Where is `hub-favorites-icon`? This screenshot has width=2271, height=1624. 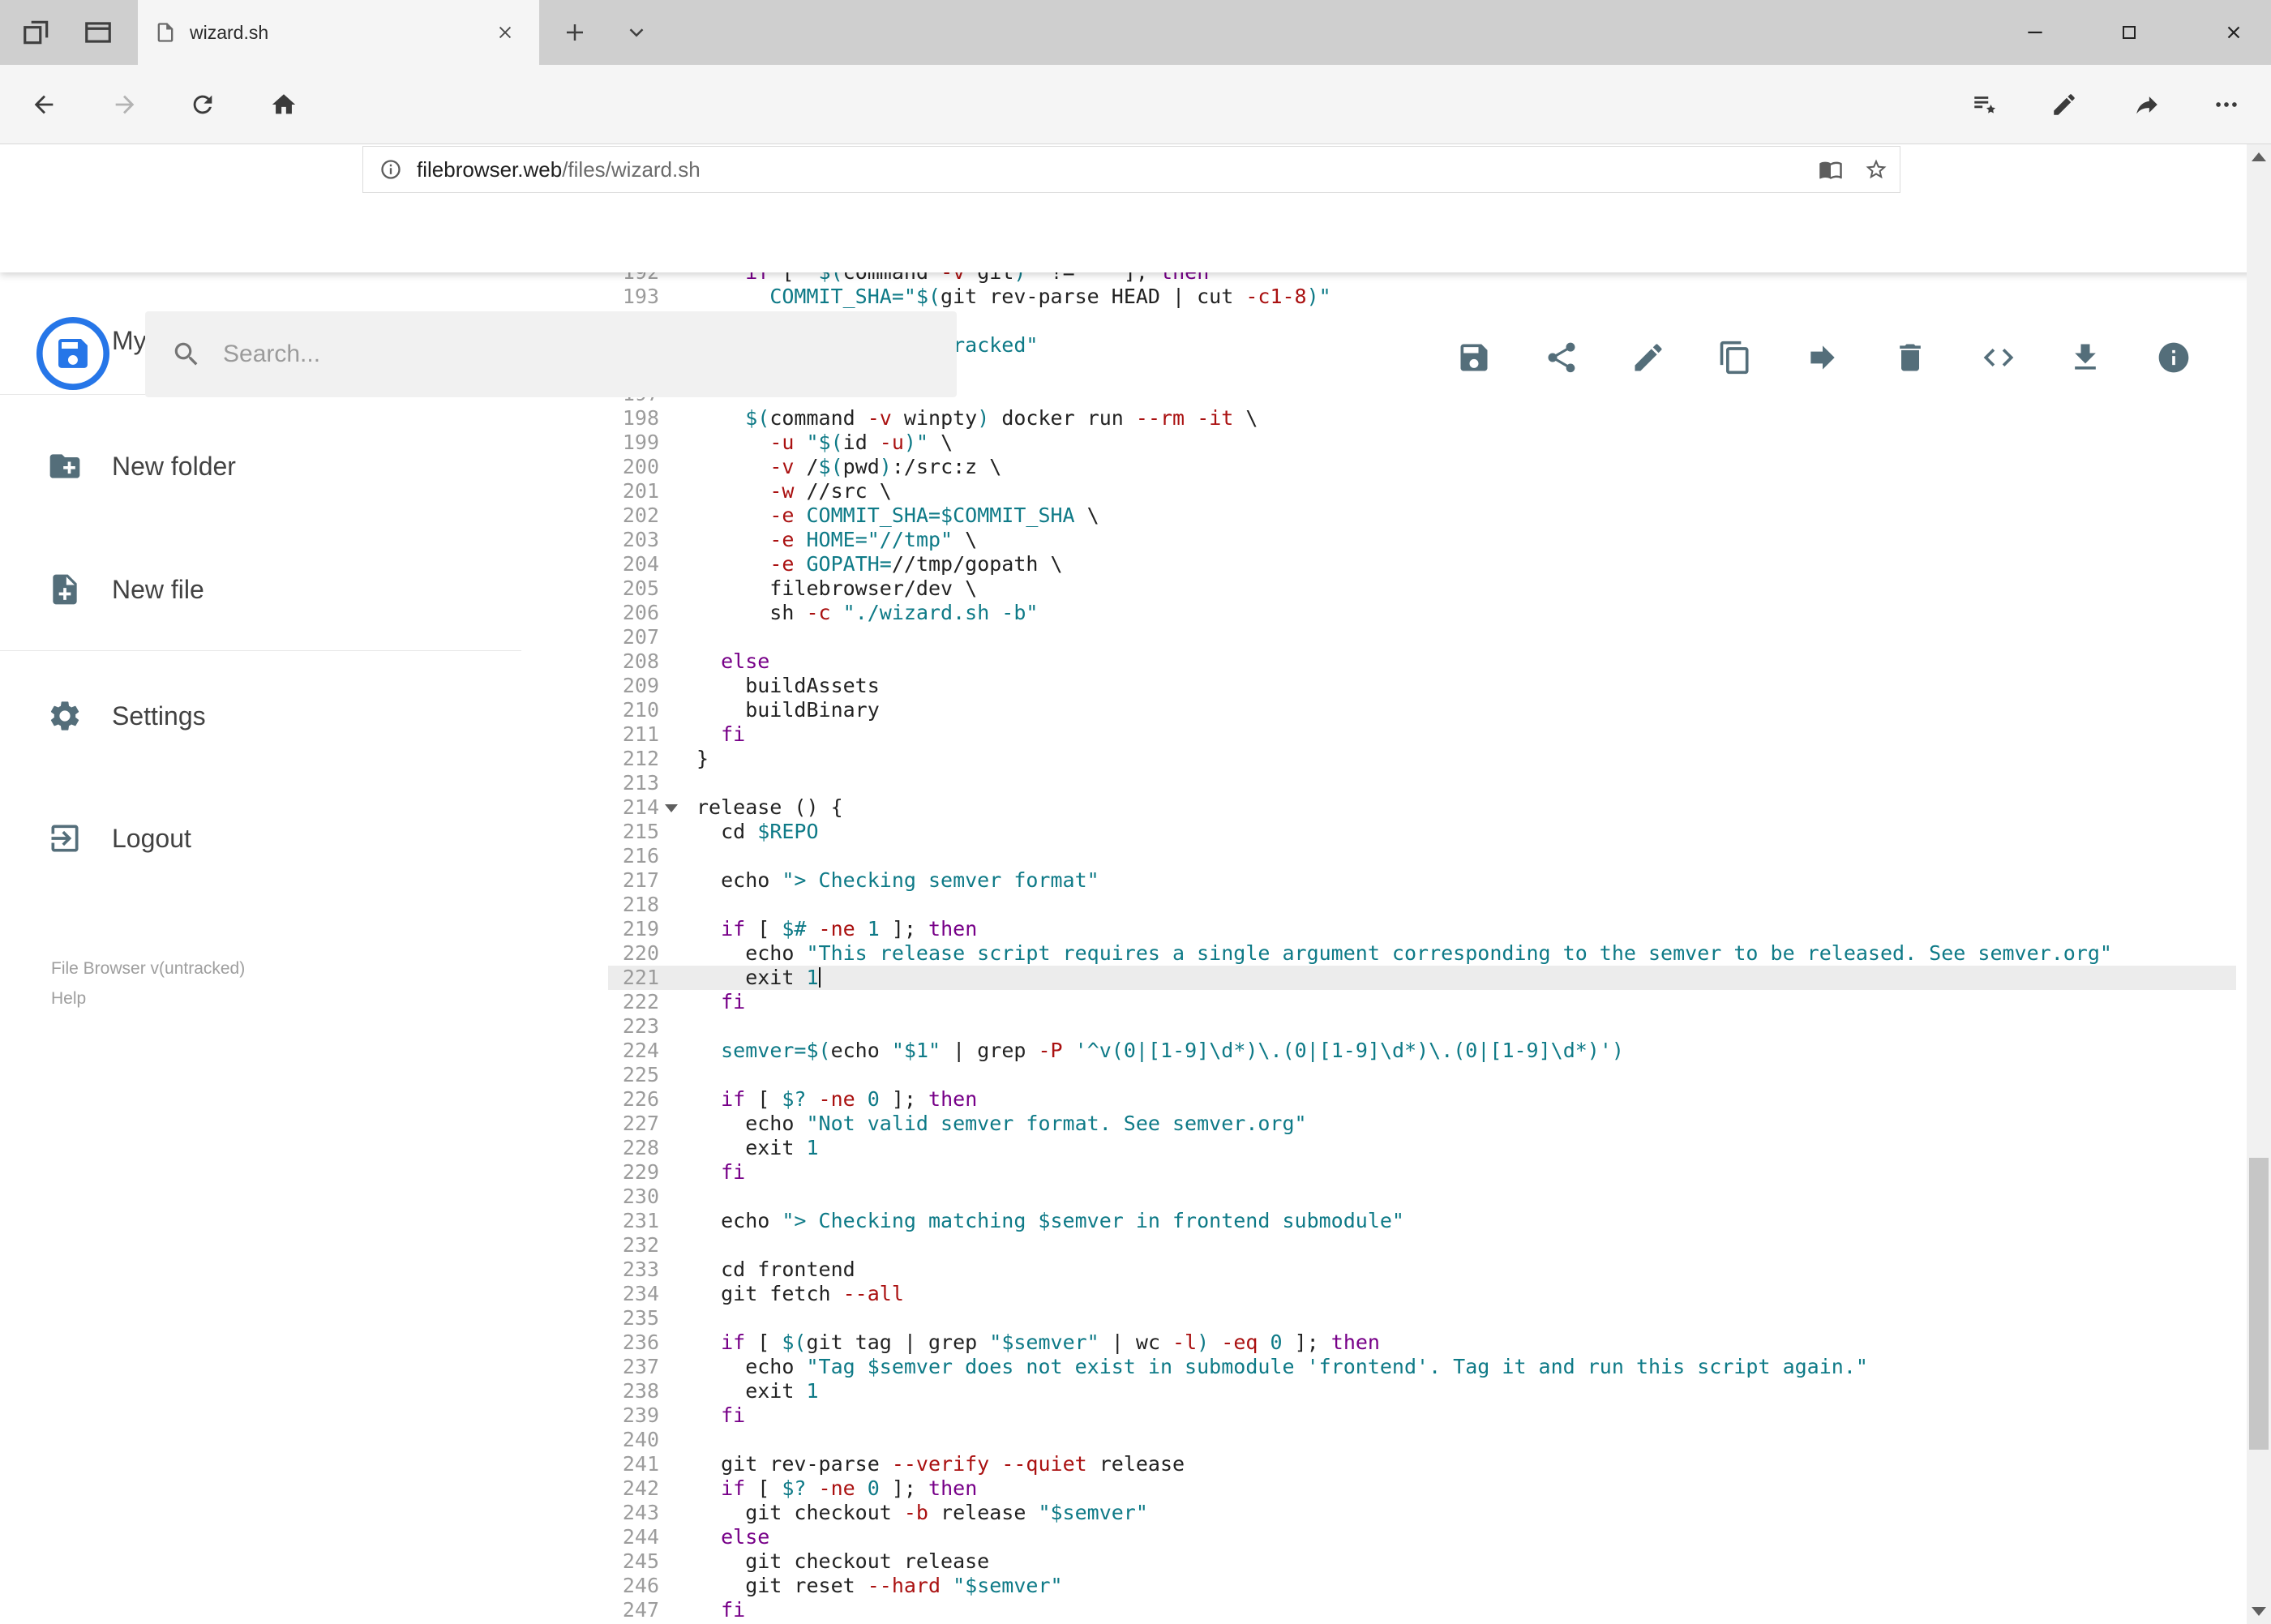 hub-favorites-icon is located at coordinates (1984, 105).